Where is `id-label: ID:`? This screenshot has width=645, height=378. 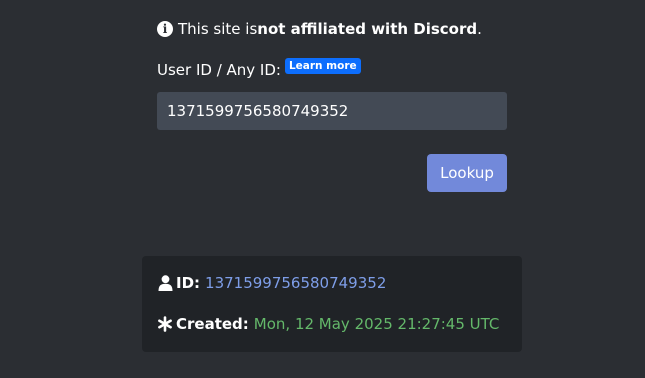 id-label: ID: is located at coordinates (188, 283).